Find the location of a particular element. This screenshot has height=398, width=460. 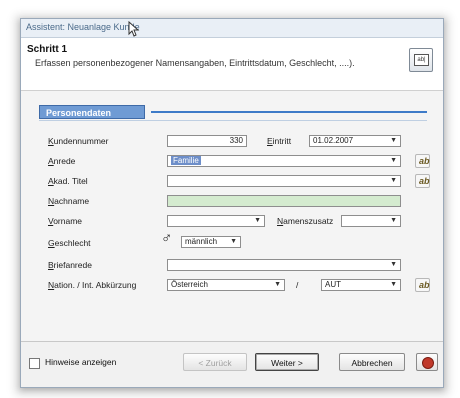

kundennummer-label: Kundennummer is located at coordinates (78, 141).